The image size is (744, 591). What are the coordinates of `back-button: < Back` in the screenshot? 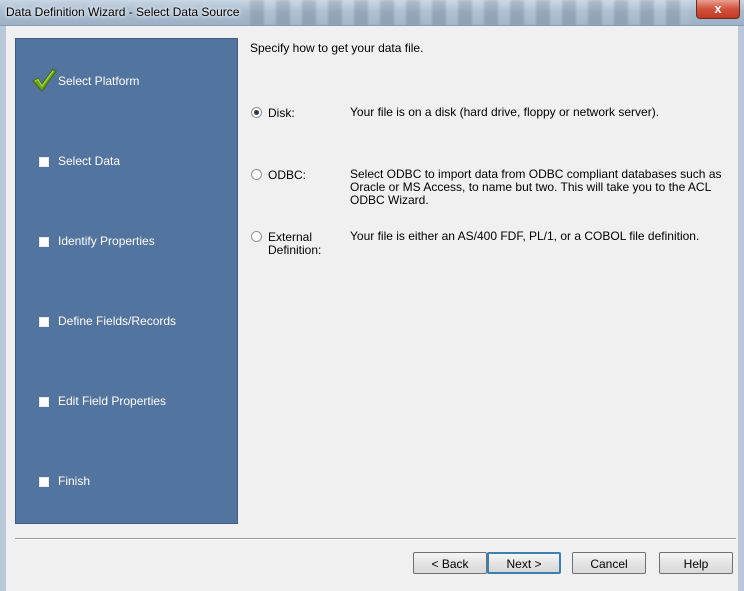 It's located at (450, 563).